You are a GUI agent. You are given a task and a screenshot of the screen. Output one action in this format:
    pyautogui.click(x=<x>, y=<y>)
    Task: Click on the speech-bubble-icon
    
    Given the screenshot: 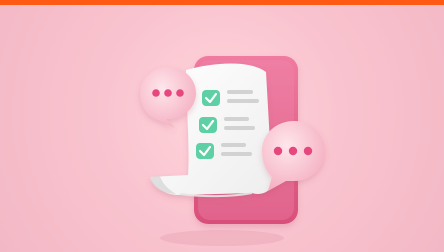 What is the action you would take?
    pyautogui.click(x=293, y=156)
    